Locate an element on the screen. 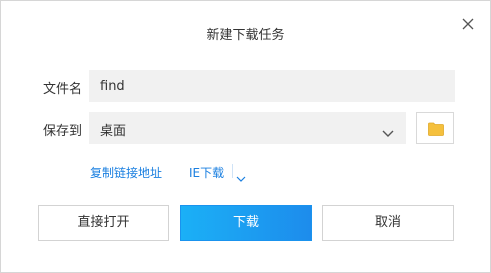 The height and width of the screenshot is (273, 491). open-directly-button: 直接打开 is located at coordinates (103, 223).